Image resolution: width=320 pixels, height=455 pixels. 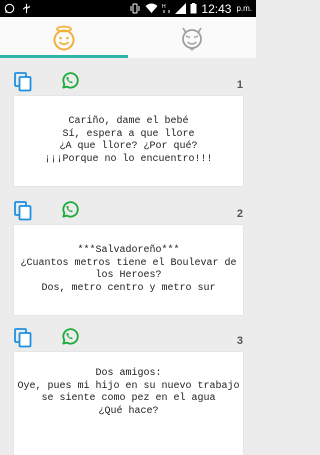 I want to click on status-bar: H 12:43 p.m., so click(x=128, y=8).